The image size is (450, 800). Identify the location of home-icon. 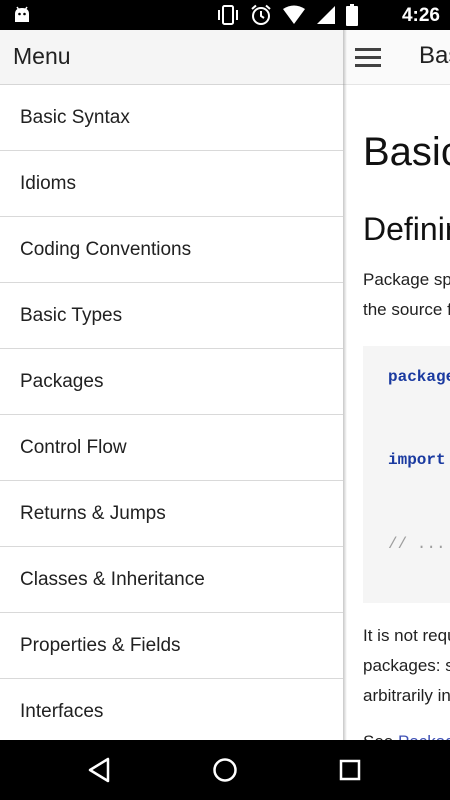
(225, 770).